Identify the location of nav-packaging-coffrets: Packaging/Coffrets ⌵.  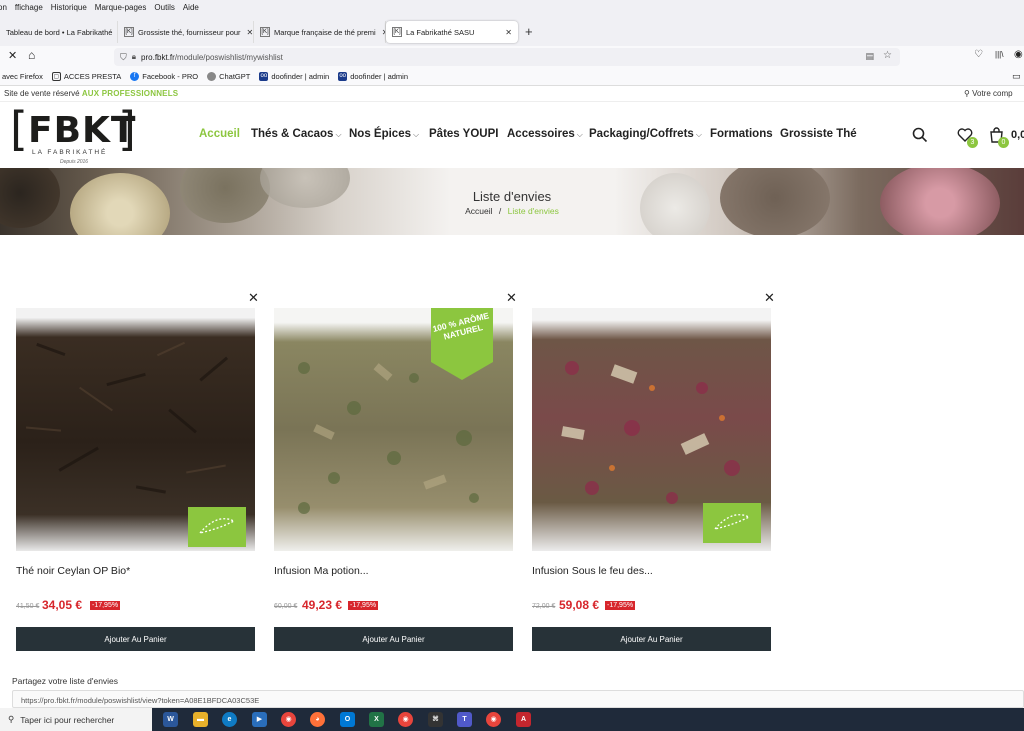
(645, 134).